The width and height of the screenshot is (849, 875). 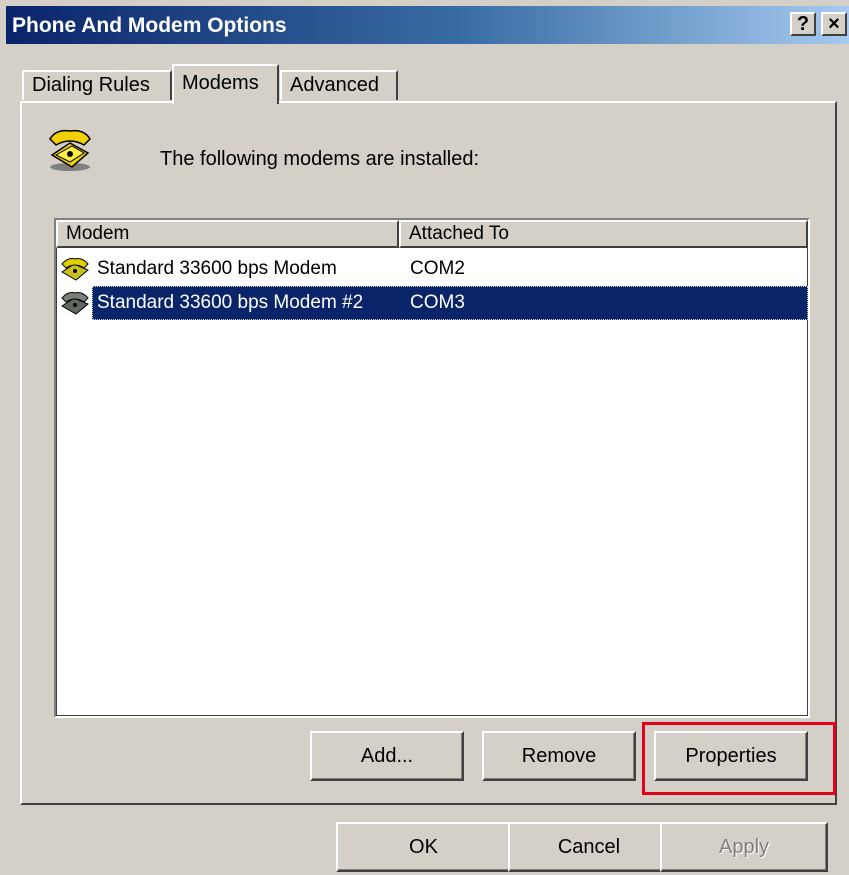 I want to click on apply-button: Apply, so click(x=744, y=847).